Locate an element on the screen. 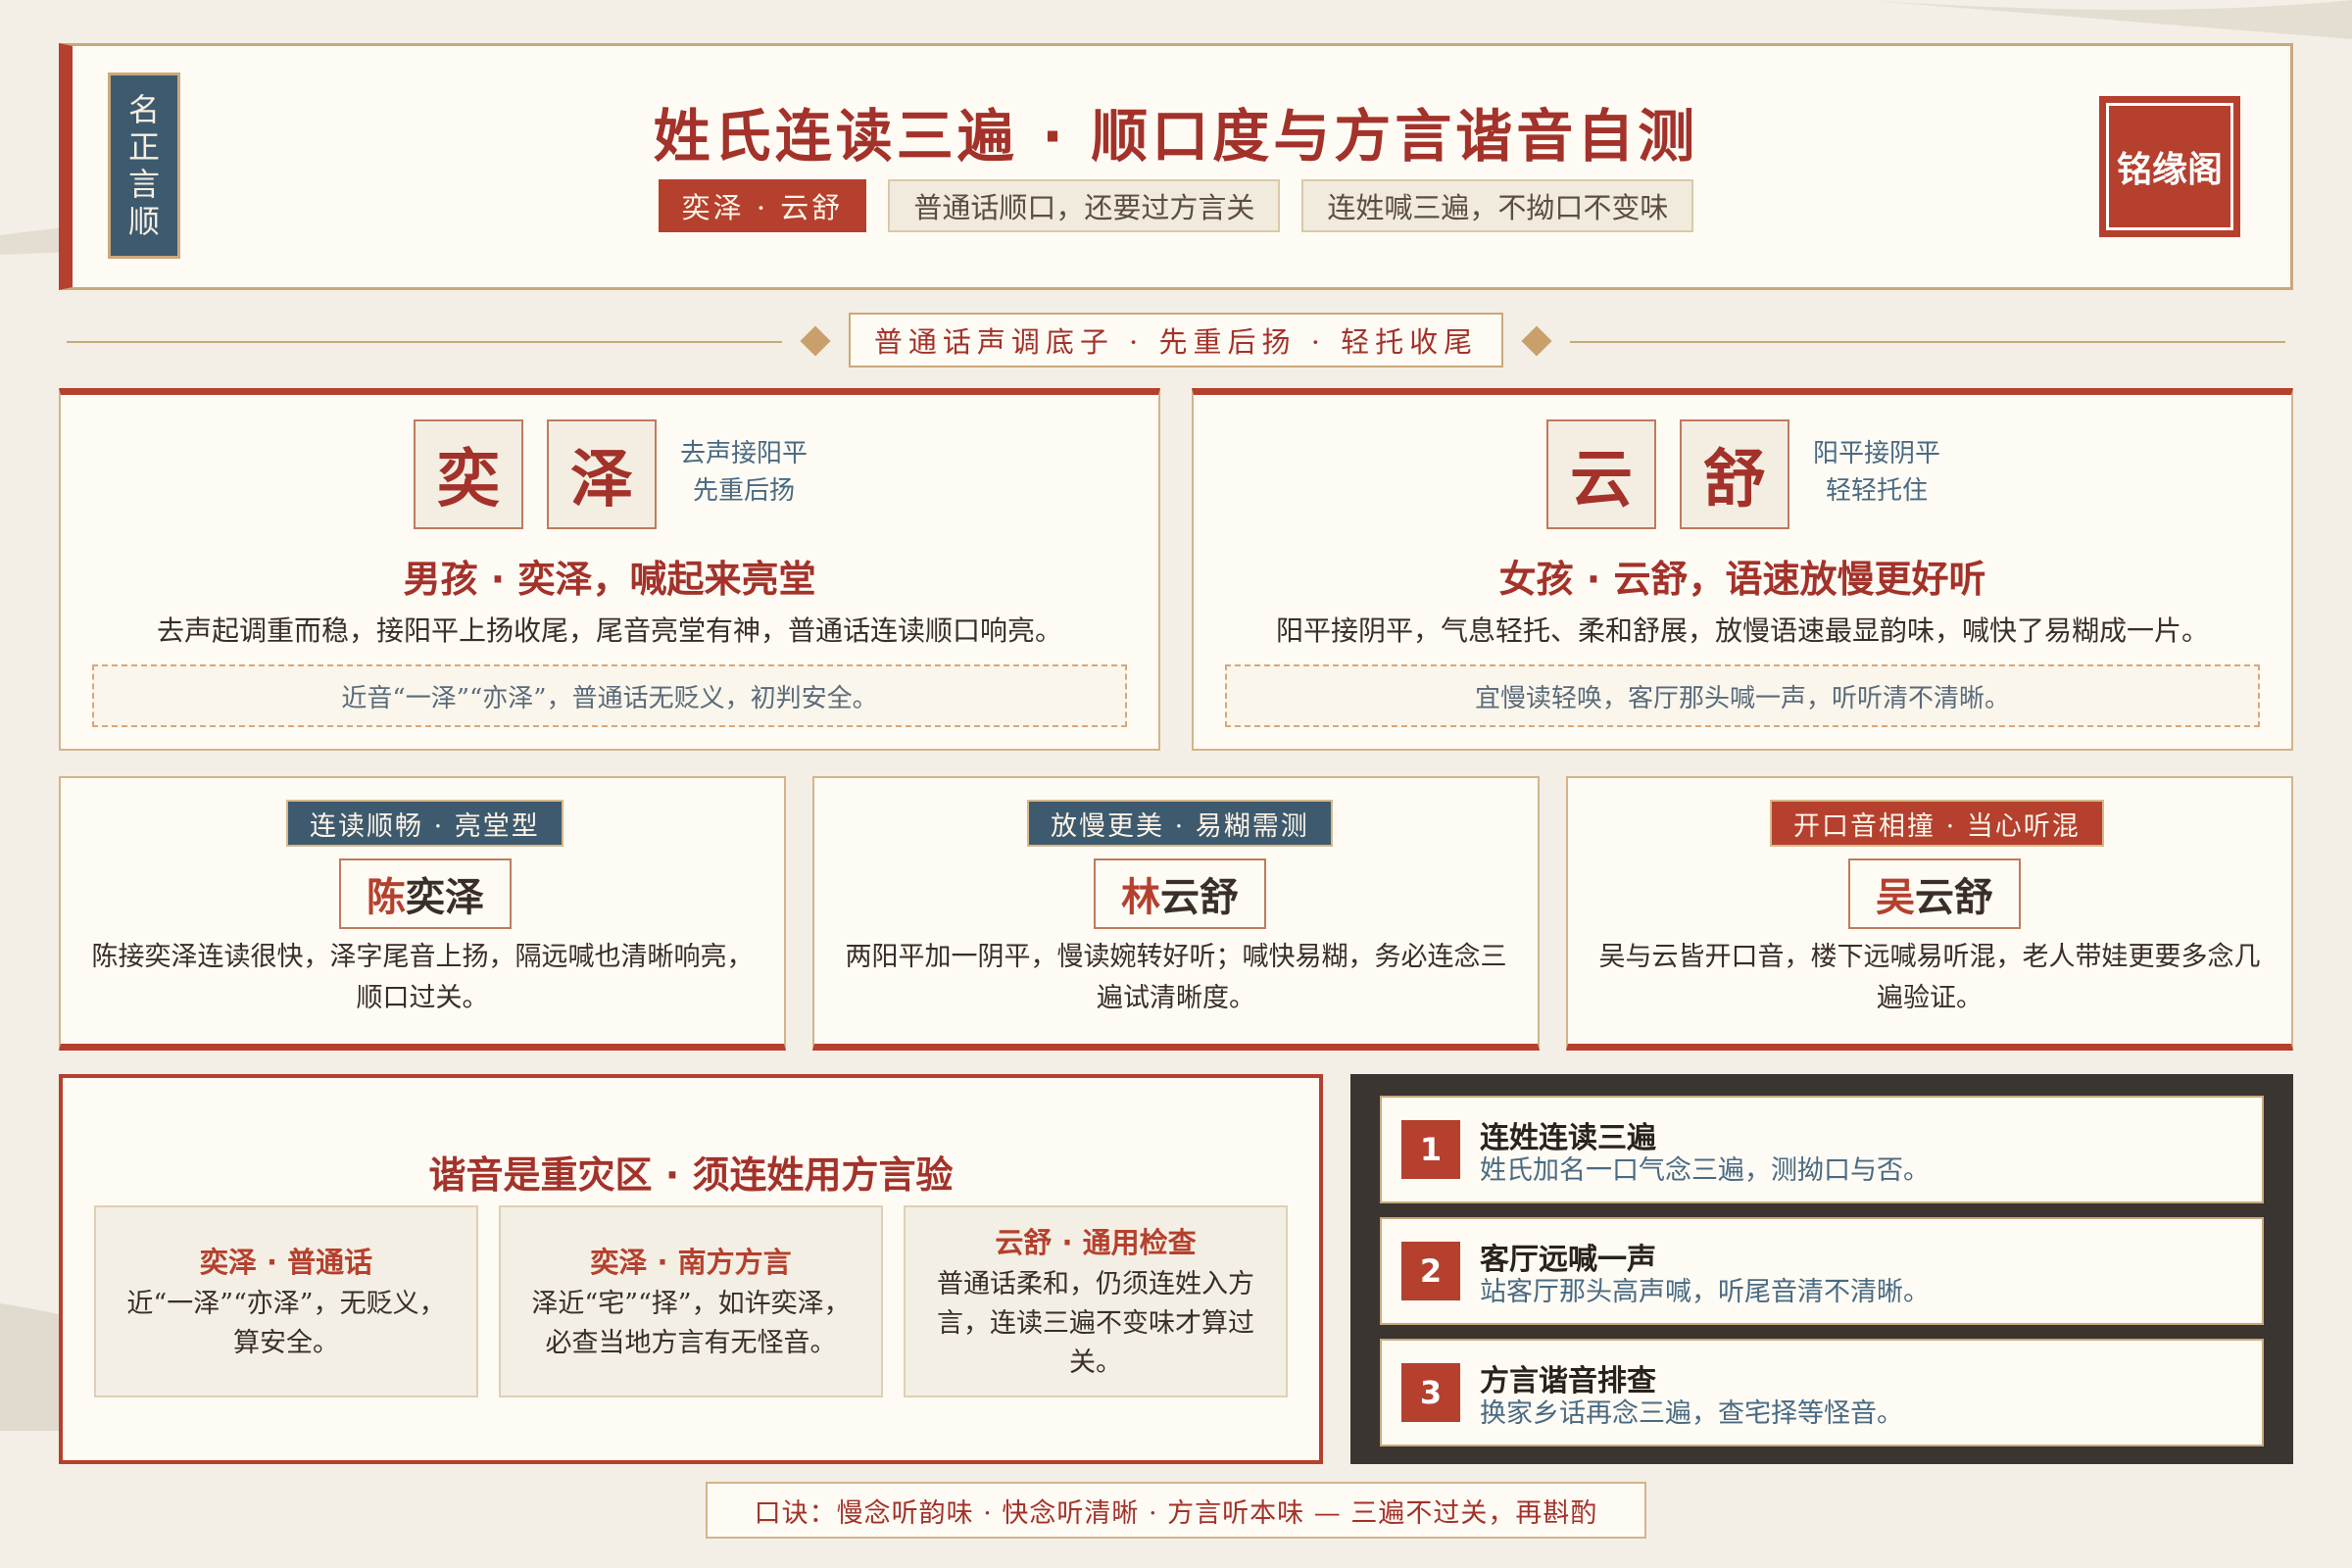 This screenshot has width=2352, height=1568. homophone-item-general: 云舒 · 通用检查 普通话柔和，仍须连姓入方言，连读三遍不变味才算过关。 is located at coordinates (1096, 1301).